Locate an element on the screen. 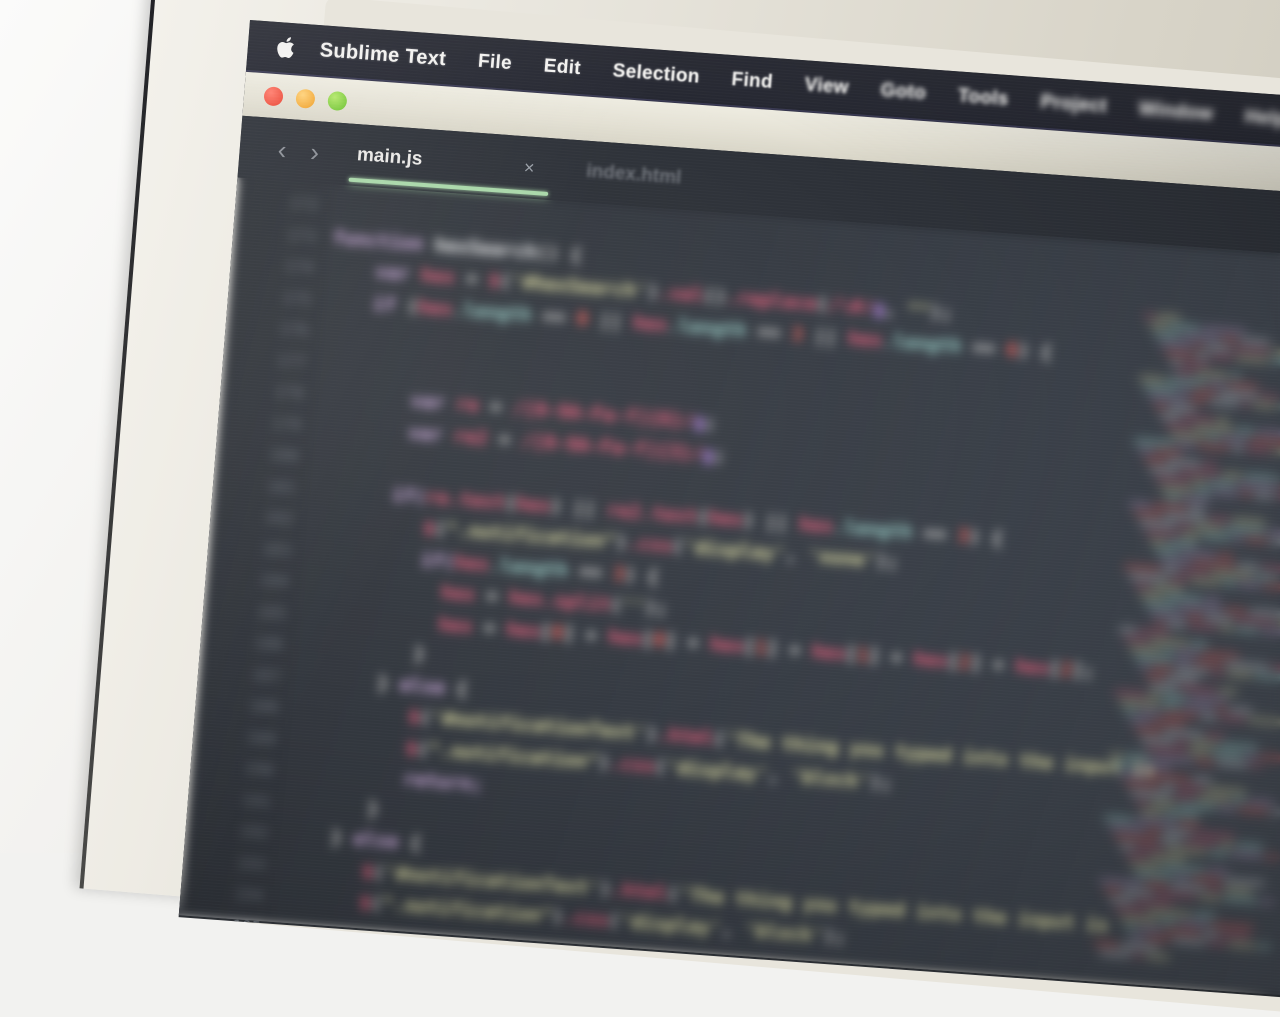 This screenshot has width=1280, height=1017. apple-logo-icon is located at coordinates (287, 48).